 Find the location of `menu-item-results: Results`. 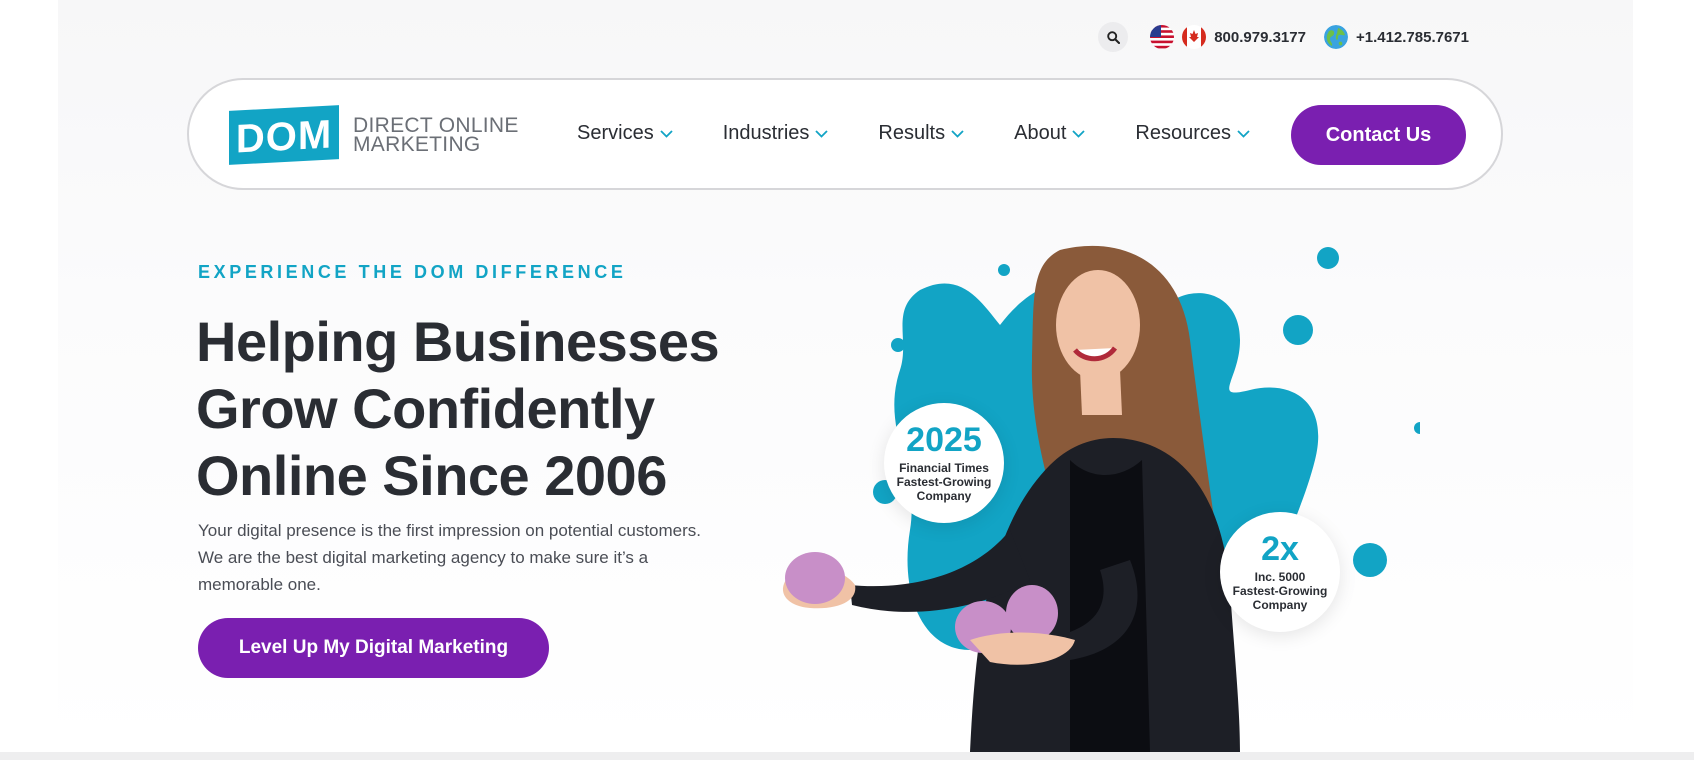

menu-item-results: Results is located at coordinates (921, 133).